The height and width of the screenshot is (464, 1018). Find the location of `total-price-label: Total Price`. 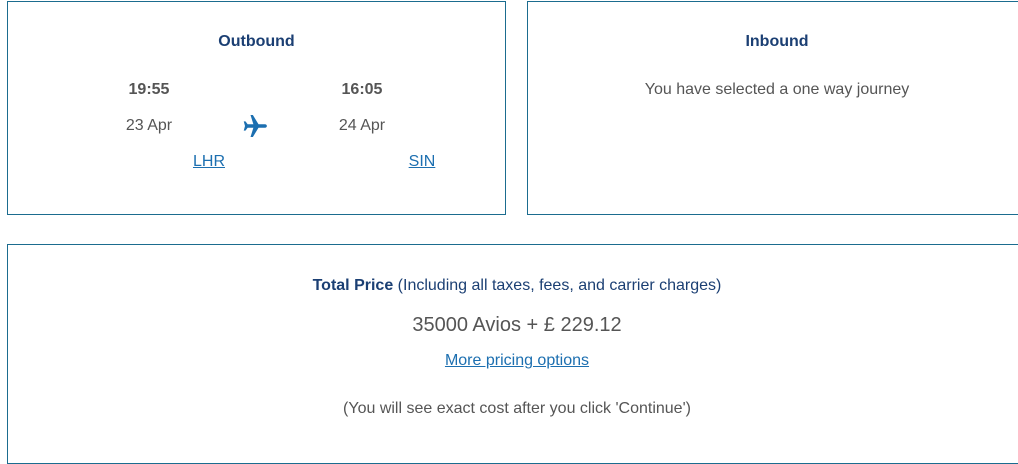

total-price-label: Total Price is located at coordinates (353, 285).